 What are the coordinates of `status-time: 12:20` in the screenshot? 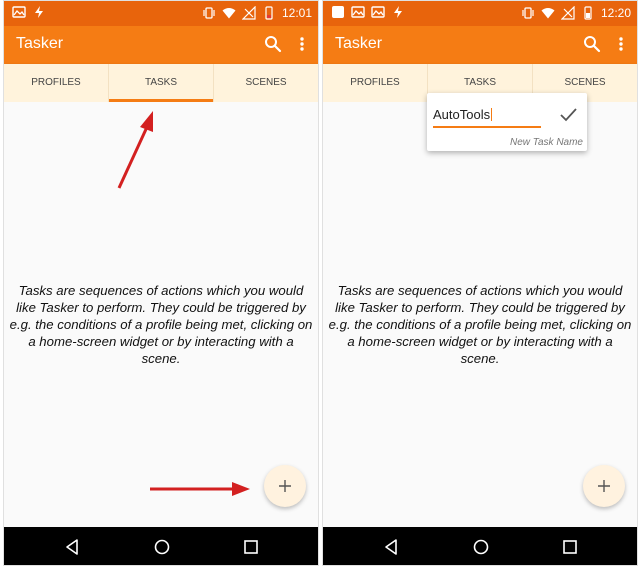 It's located at (615, 13).